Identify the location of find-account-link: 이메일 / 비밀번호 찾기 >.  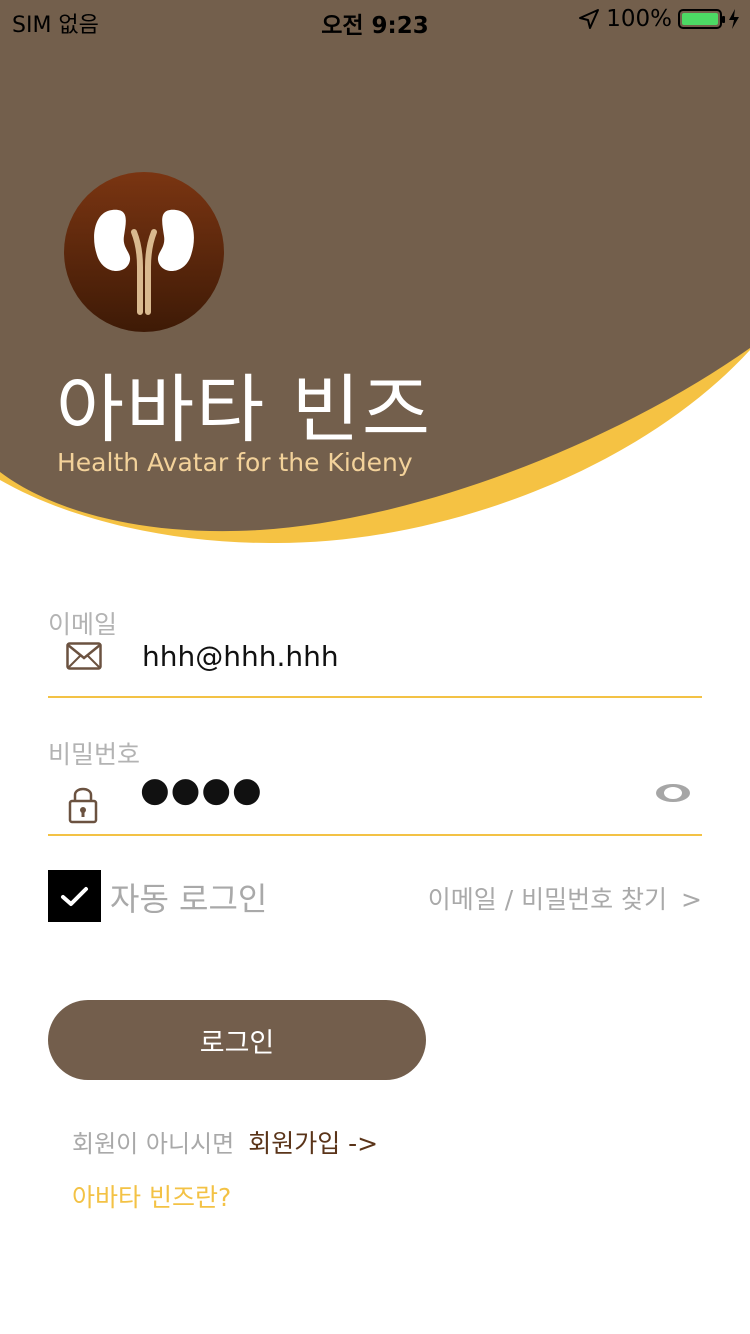
(565, 898).